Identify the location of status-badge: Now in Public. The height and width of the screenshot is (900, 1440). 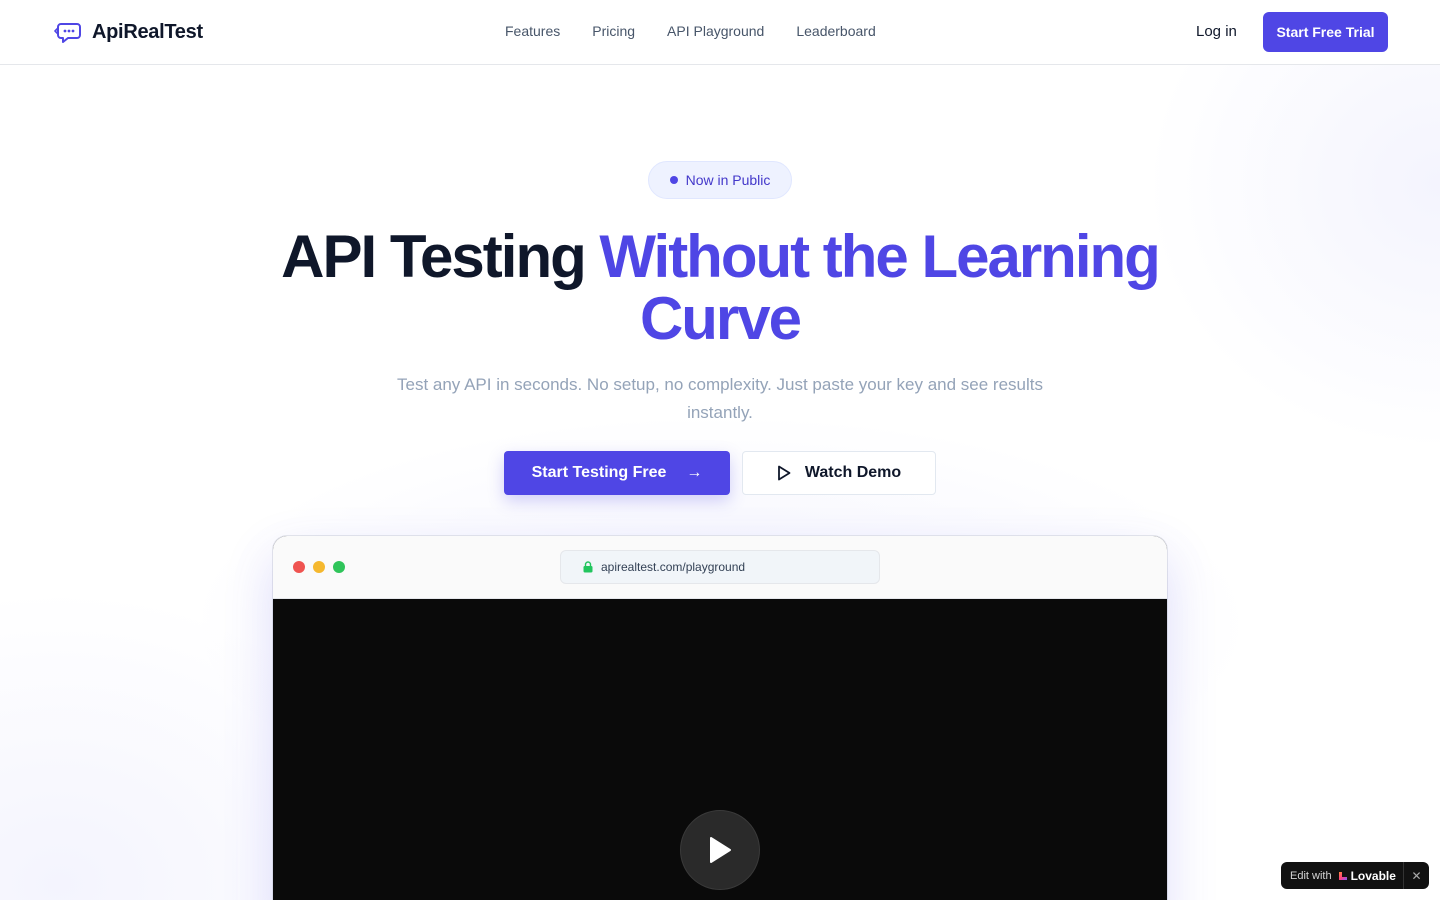
(720, 180).